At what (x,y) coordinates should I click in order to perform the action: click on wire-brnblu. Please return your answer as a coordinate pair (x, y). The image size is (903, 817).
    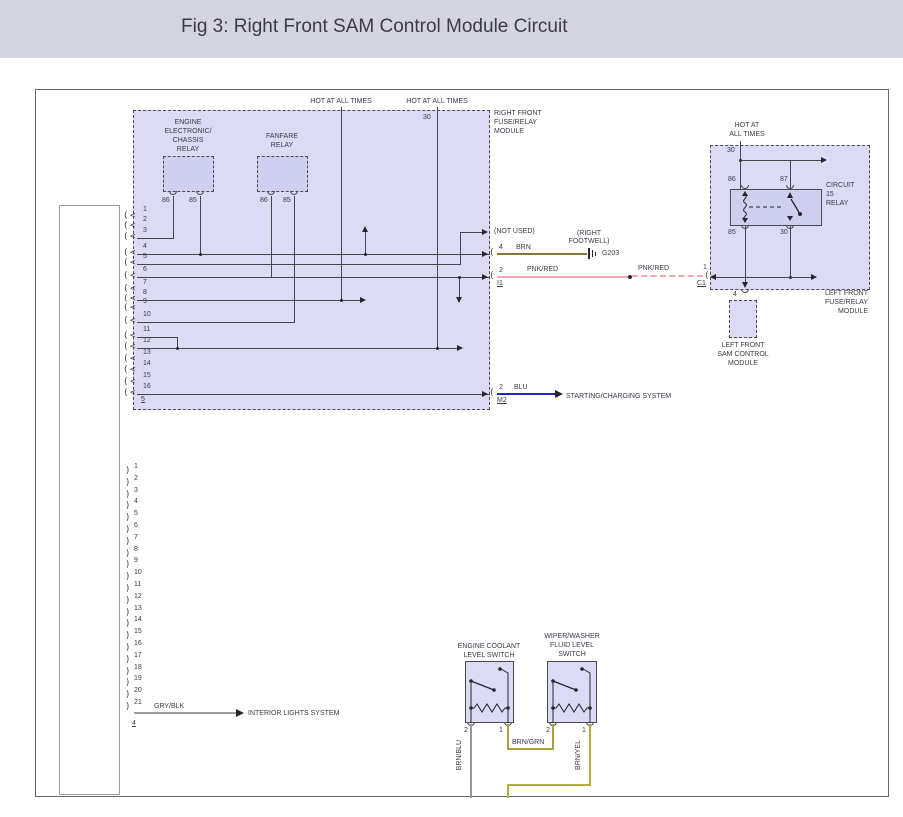
    Looking at the image, I should click on (471, 761).